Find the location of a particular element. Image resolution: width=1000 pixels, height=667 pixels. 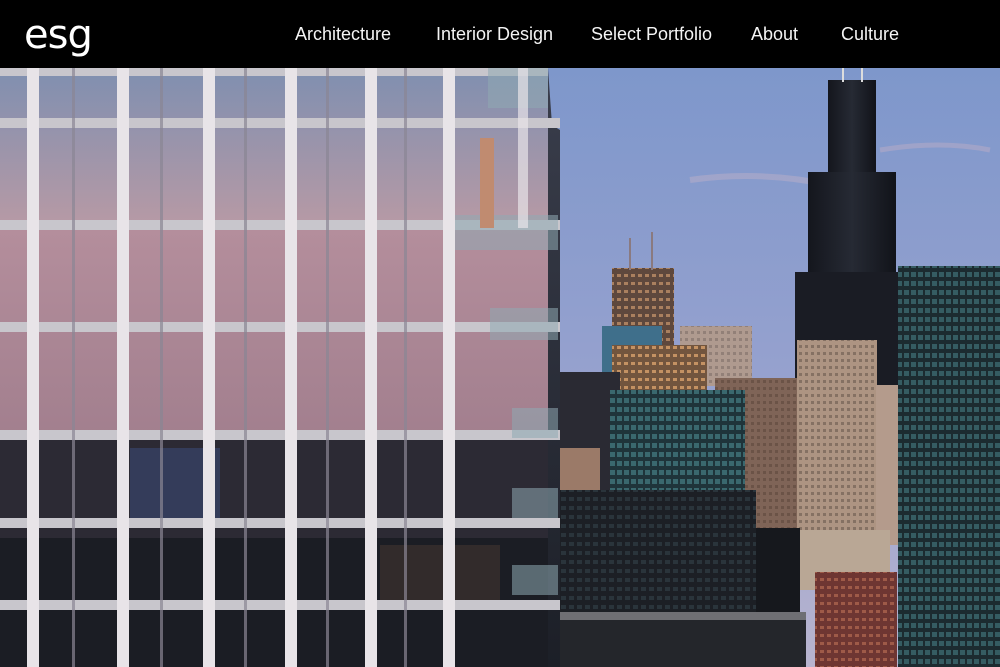

nav-link-select-portfolio: Select Portfolio is located at coordinates (651, 34).